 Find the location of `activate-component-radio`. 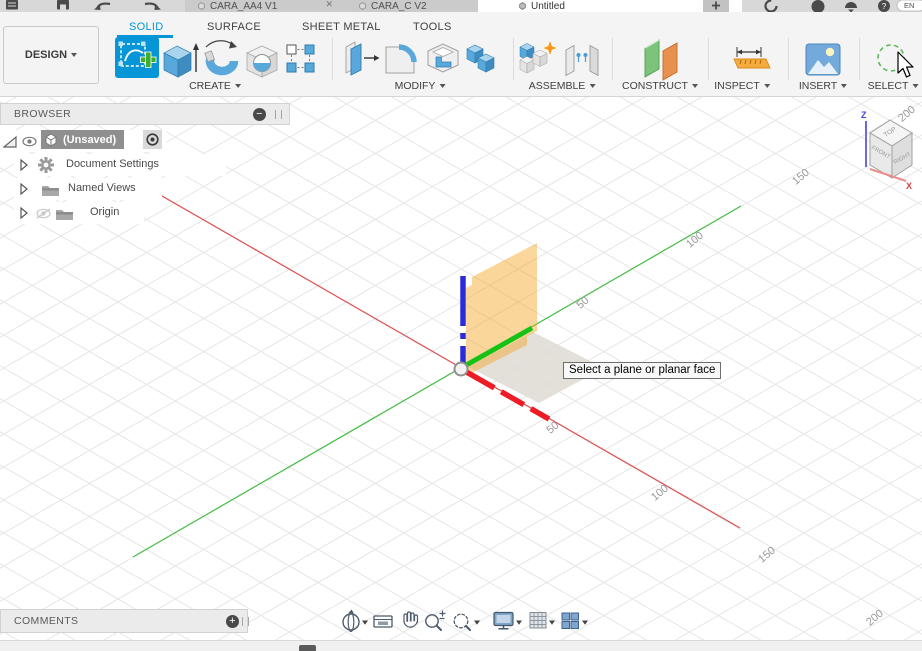

activate-component-radio is located at coordinates (152, 139).